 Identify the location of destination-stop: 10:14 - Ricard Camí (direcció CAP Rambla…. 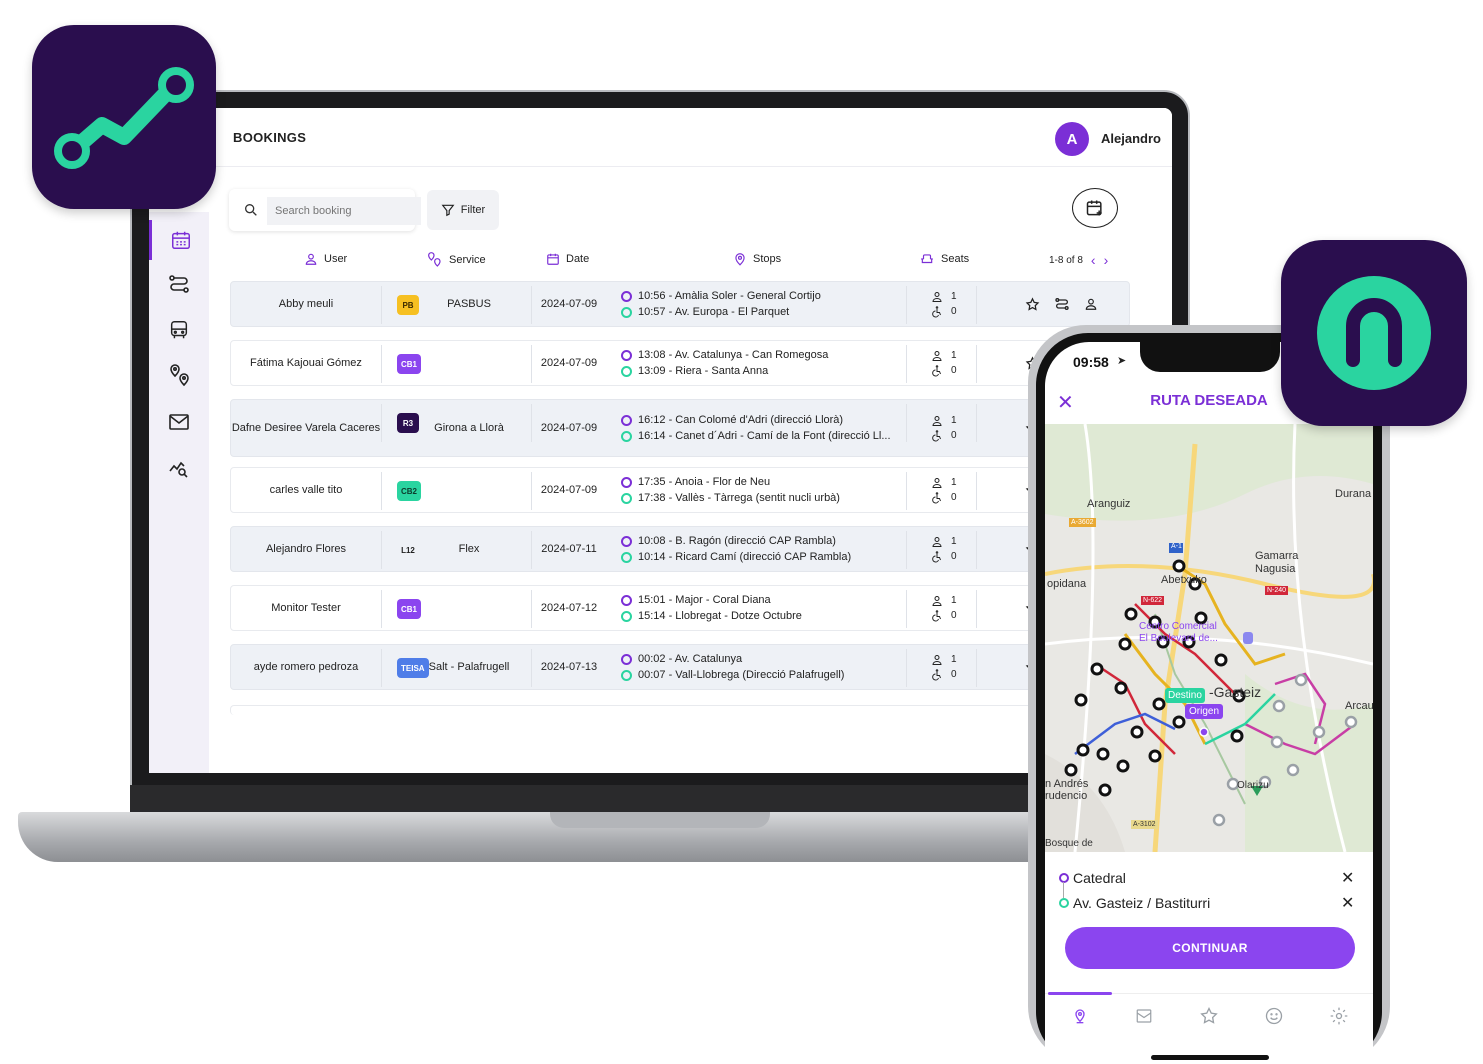
(761, 557).